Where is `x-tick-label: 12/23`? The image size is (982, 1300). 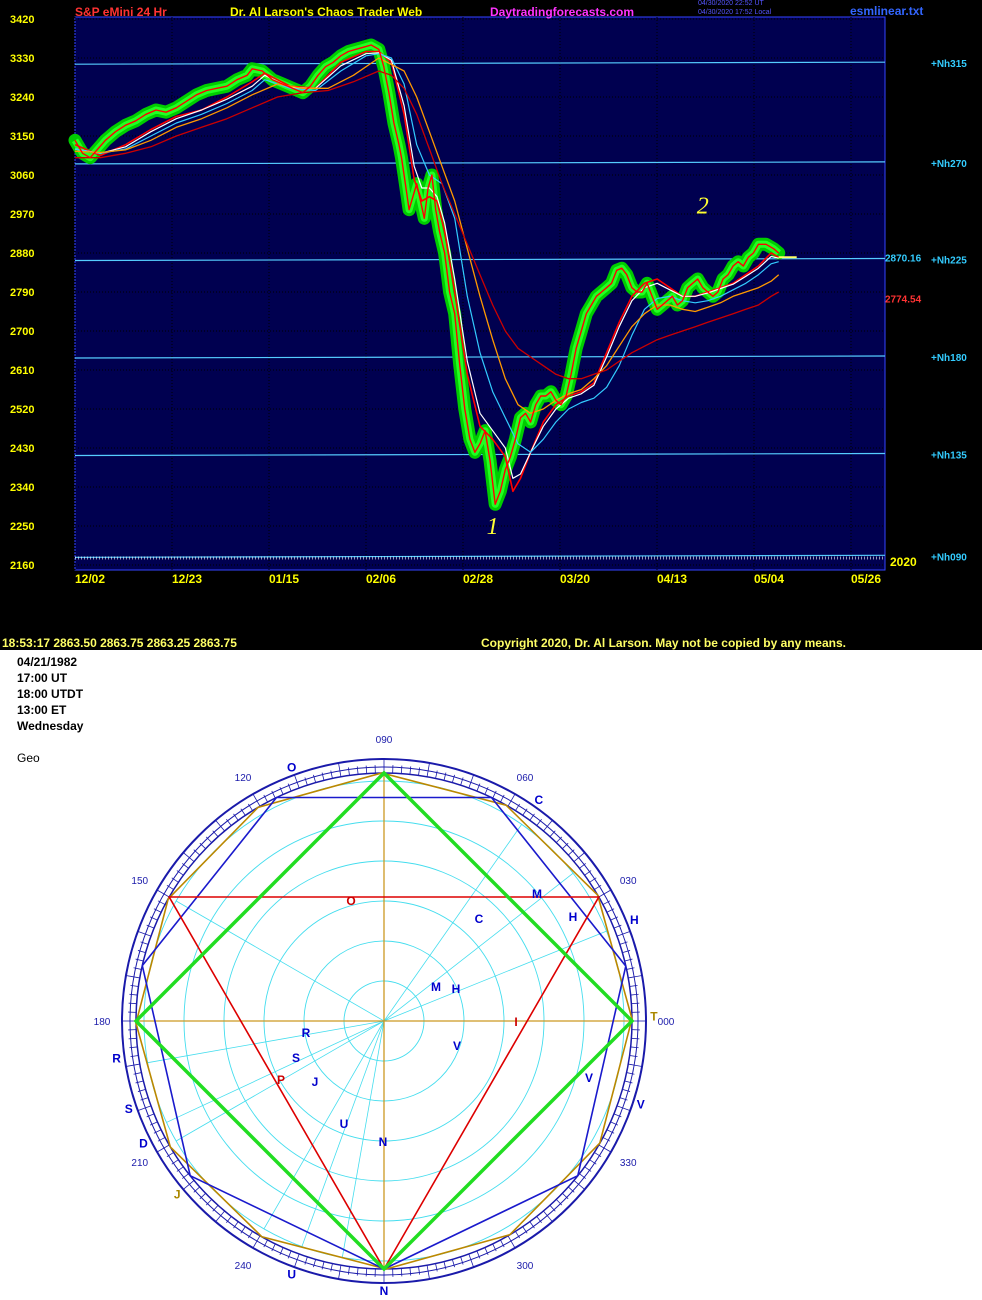
x-tick-label: 12/23 is located at coordinates (187, 579).